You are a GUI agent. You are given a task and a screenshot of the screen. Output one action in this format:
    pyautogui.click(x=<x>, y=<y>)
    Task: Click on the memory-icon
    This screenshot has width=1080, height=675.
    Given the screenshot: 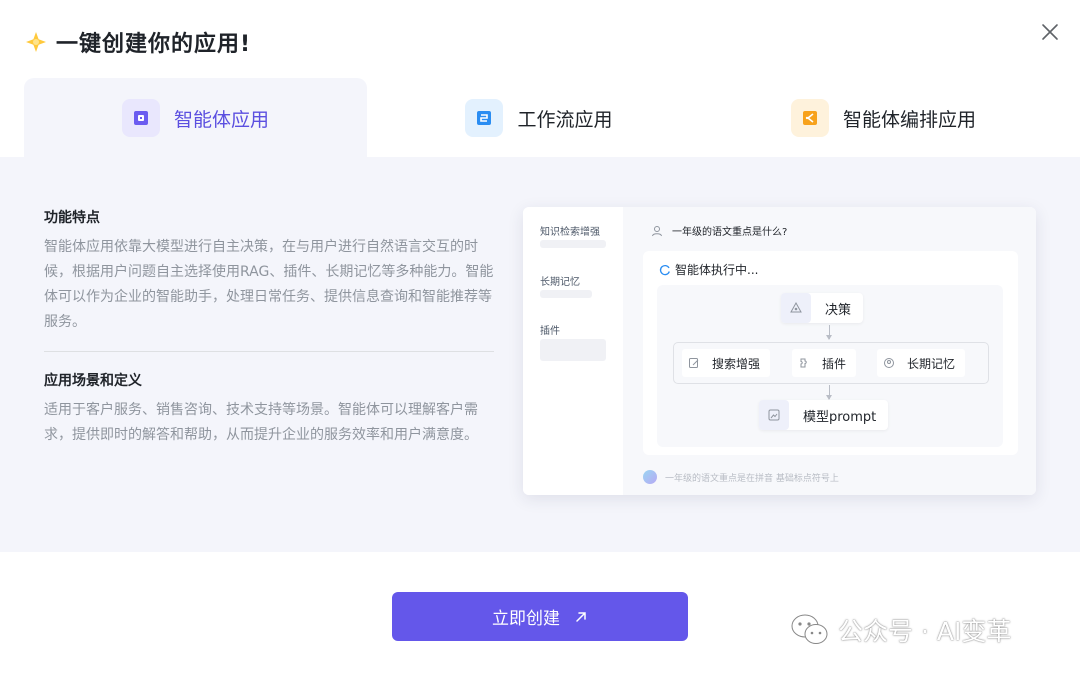 What is the action you would take?
    pyautogui.click(x=889, y=363)
    